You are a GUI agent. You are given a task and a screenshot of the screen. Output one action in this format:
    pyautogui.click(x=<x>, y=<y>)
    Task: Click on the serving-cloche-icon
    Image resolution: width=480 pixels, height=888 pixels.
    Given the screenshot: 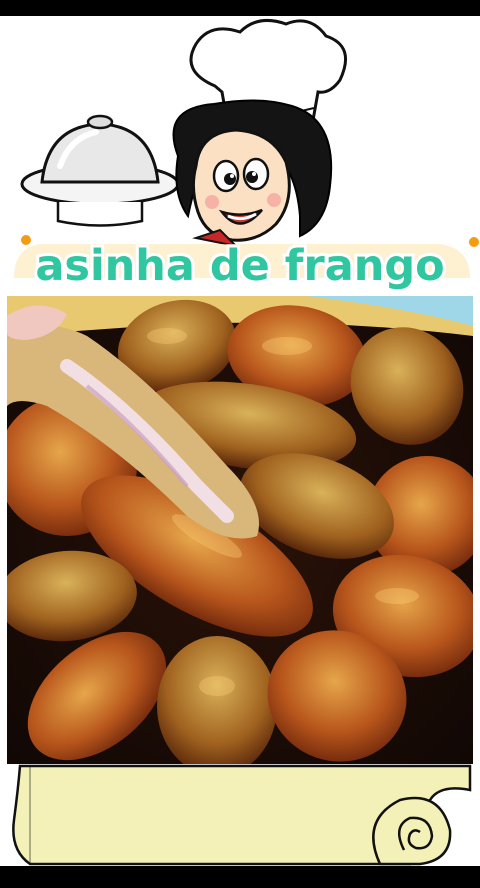 What is the action you would take?
    pyautogui.click(x=100, y=170)
    